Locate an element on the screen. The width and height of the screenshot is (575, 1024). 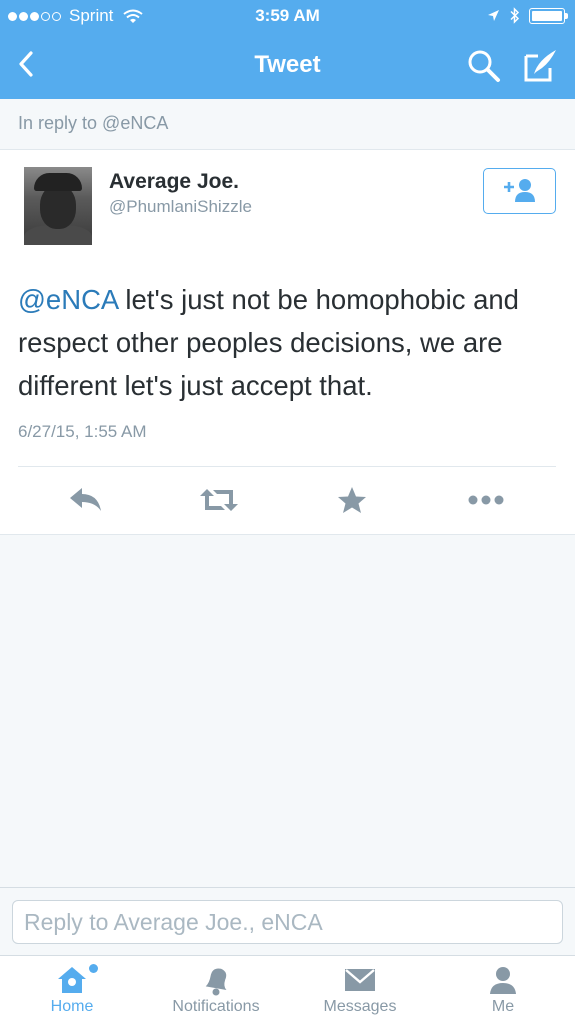
in-reply-to-text: In reply to @eNCA is located at coordinates (93, 123).